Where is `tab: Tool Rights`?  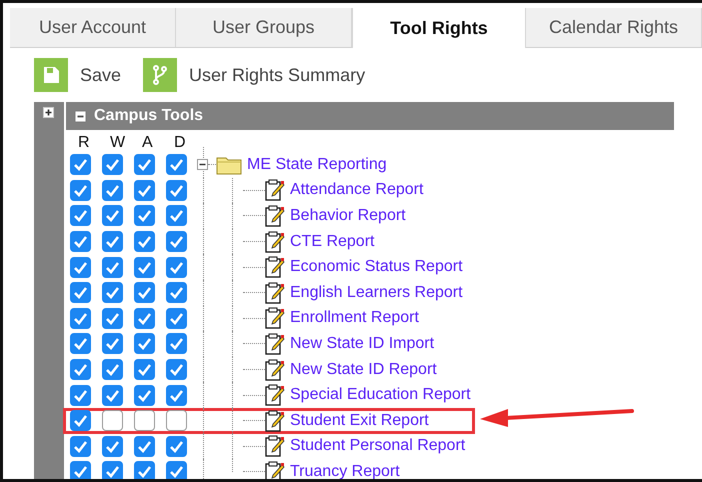 tab: Tool Rights is located at coordinates (439, 28).